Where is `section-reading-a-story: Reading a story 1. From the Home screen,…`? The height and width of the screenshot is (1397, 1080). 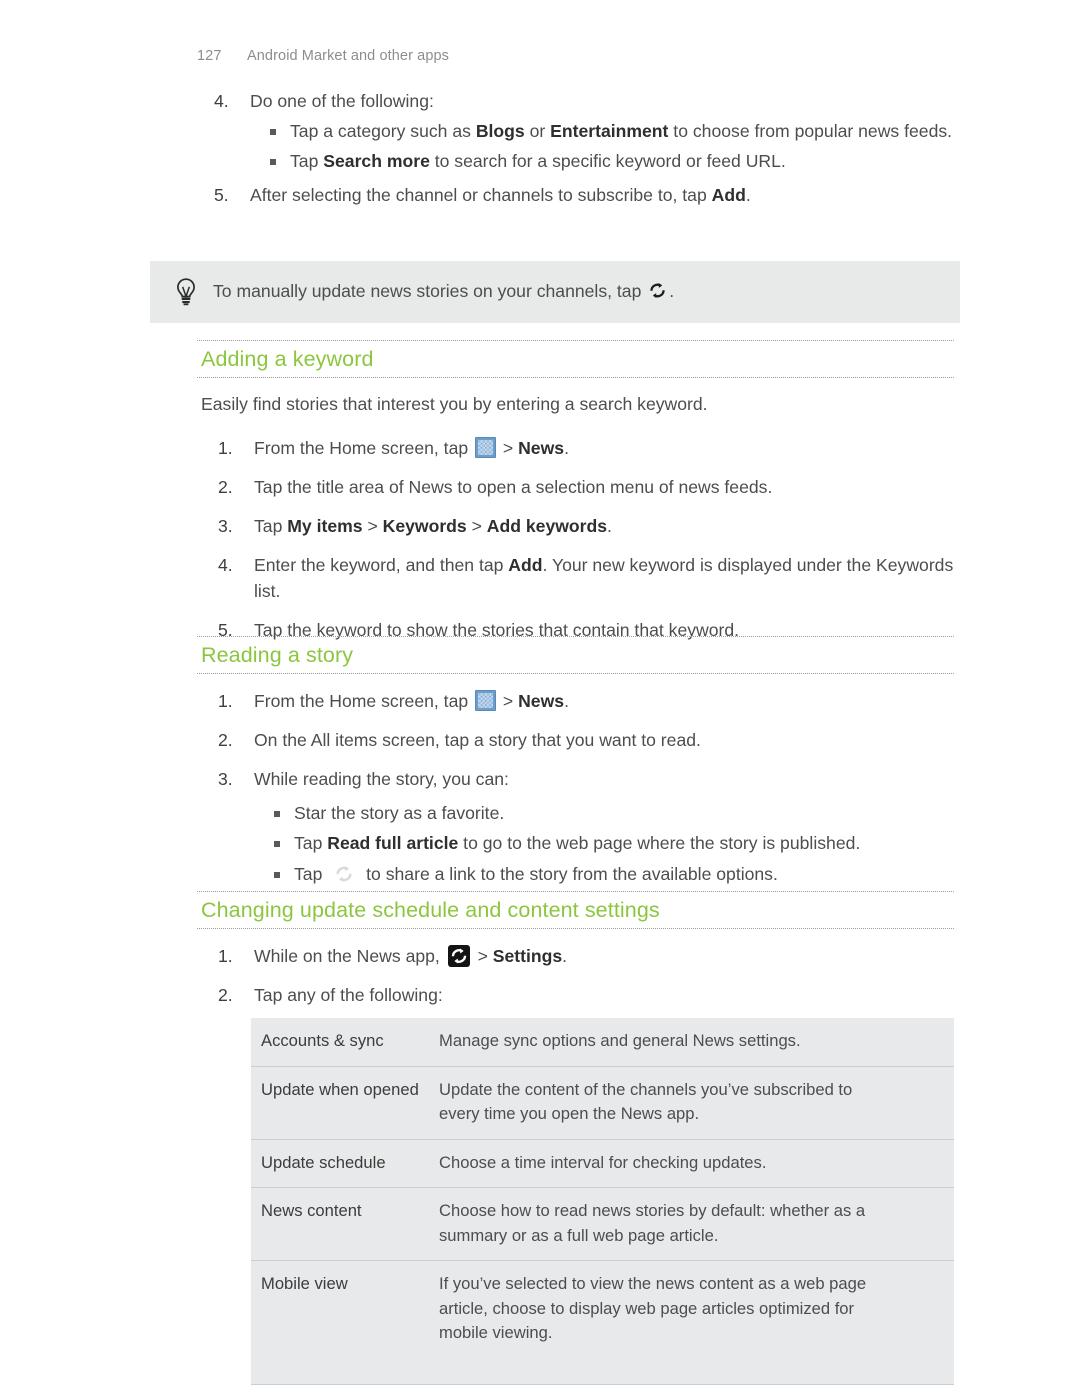
section-reading-a-story: Reading a story 1. From the Home screen,… is located at coordinates (575, 768).